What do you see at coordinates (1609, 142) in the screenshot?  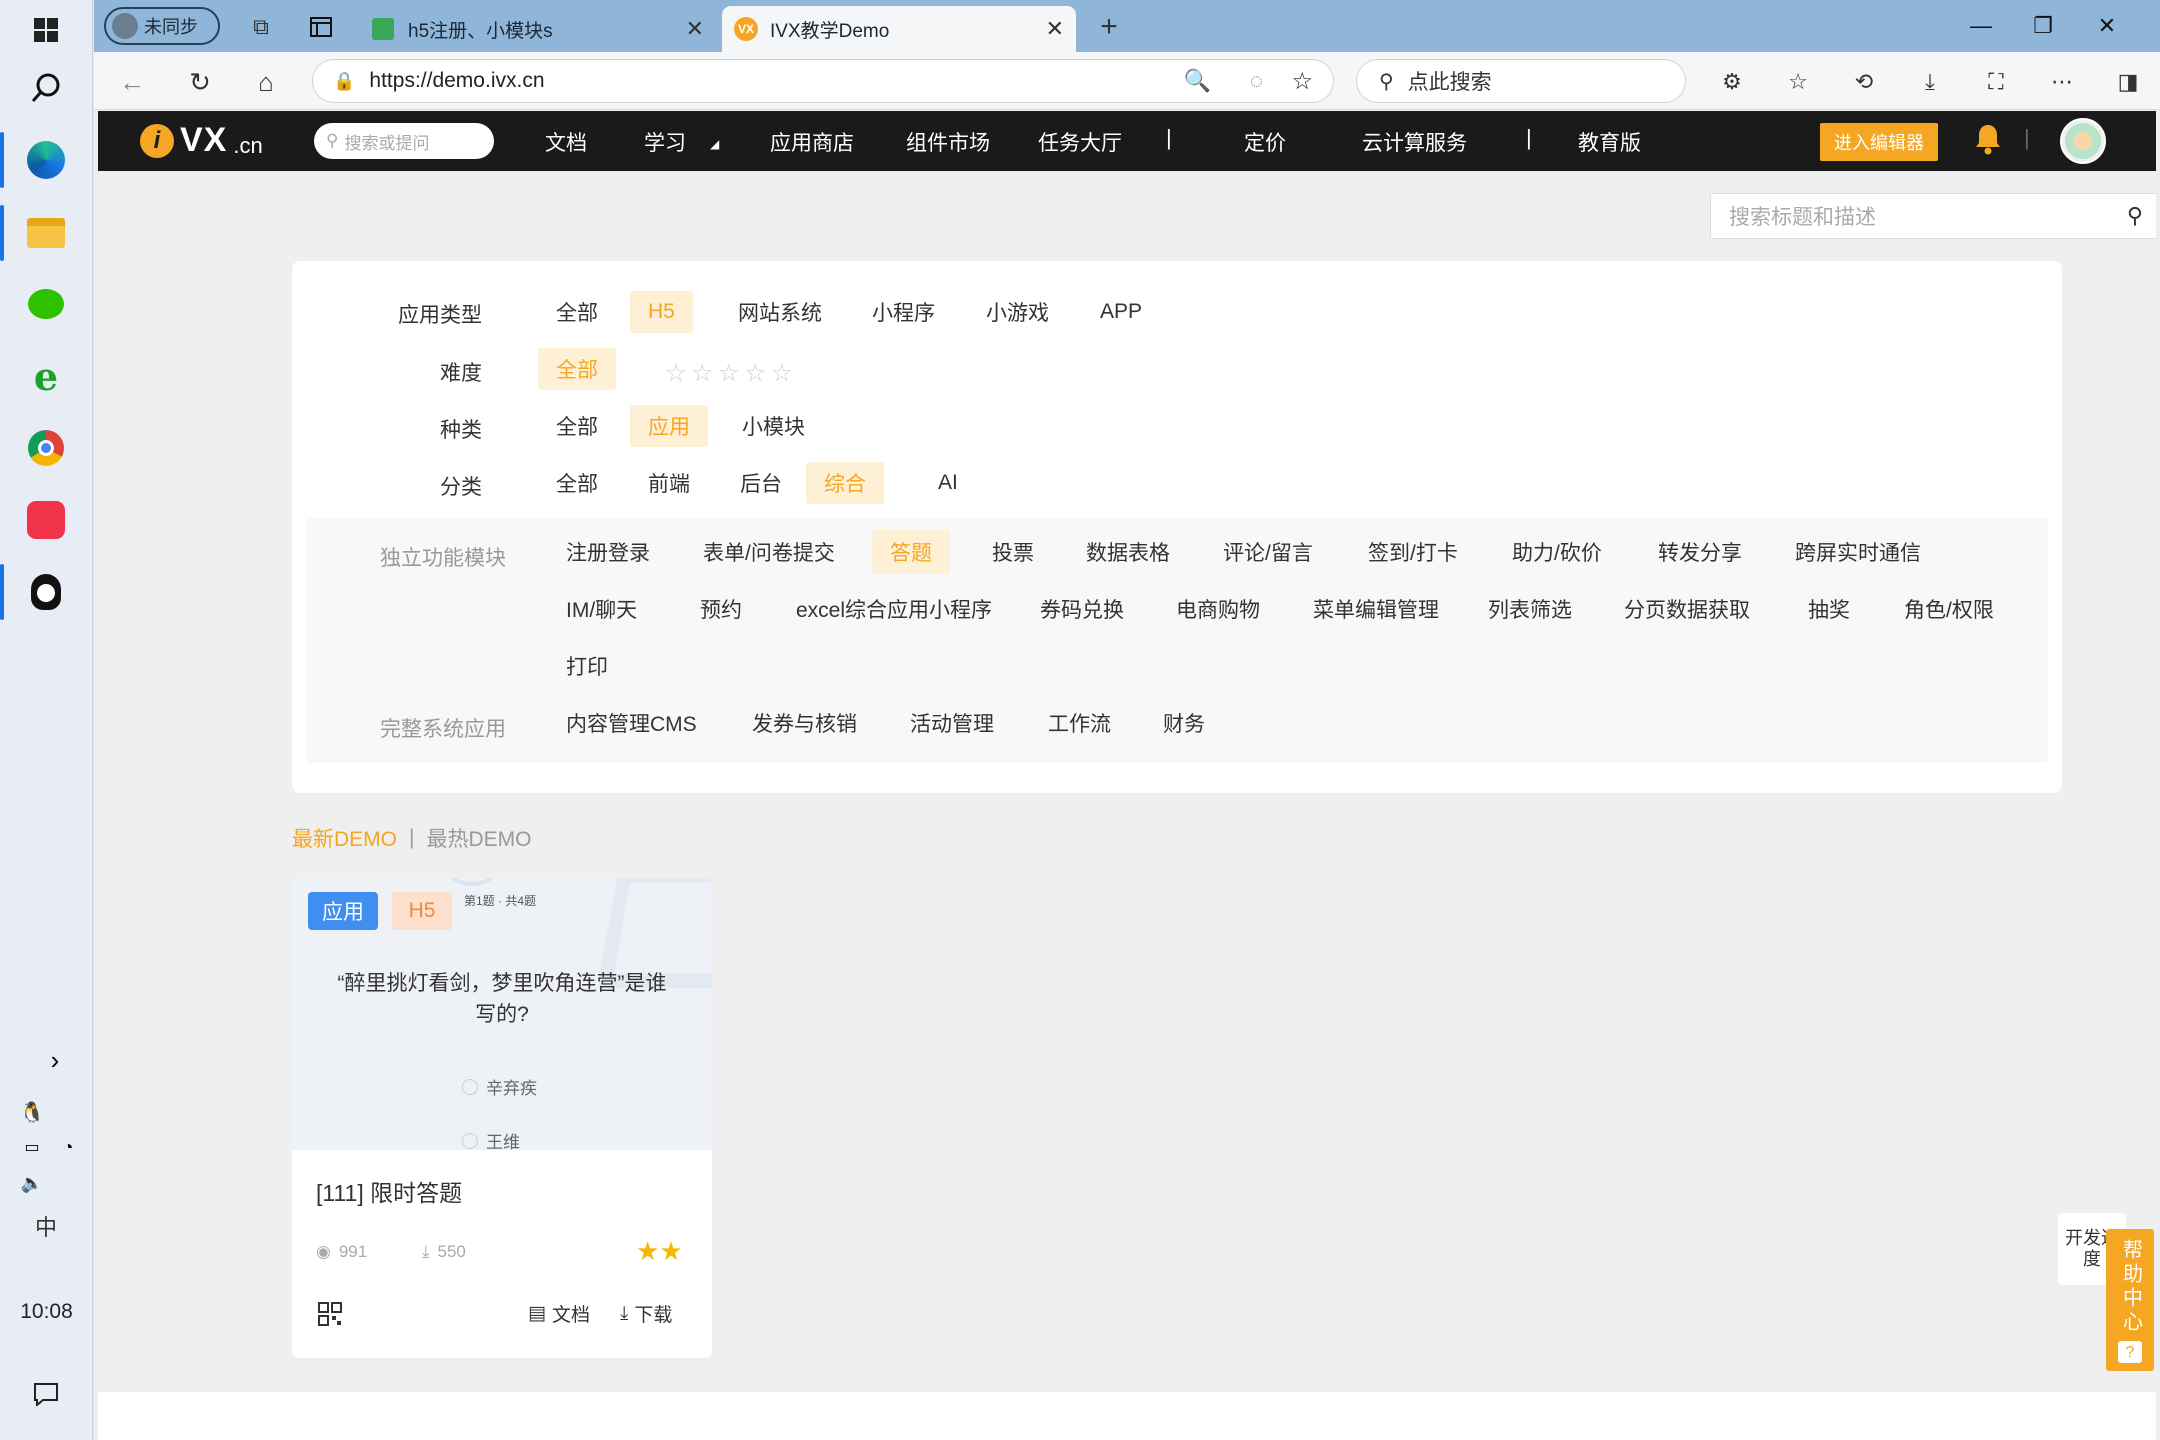 I see `nav-education: 教育版` at bounding box center [1609, 142].